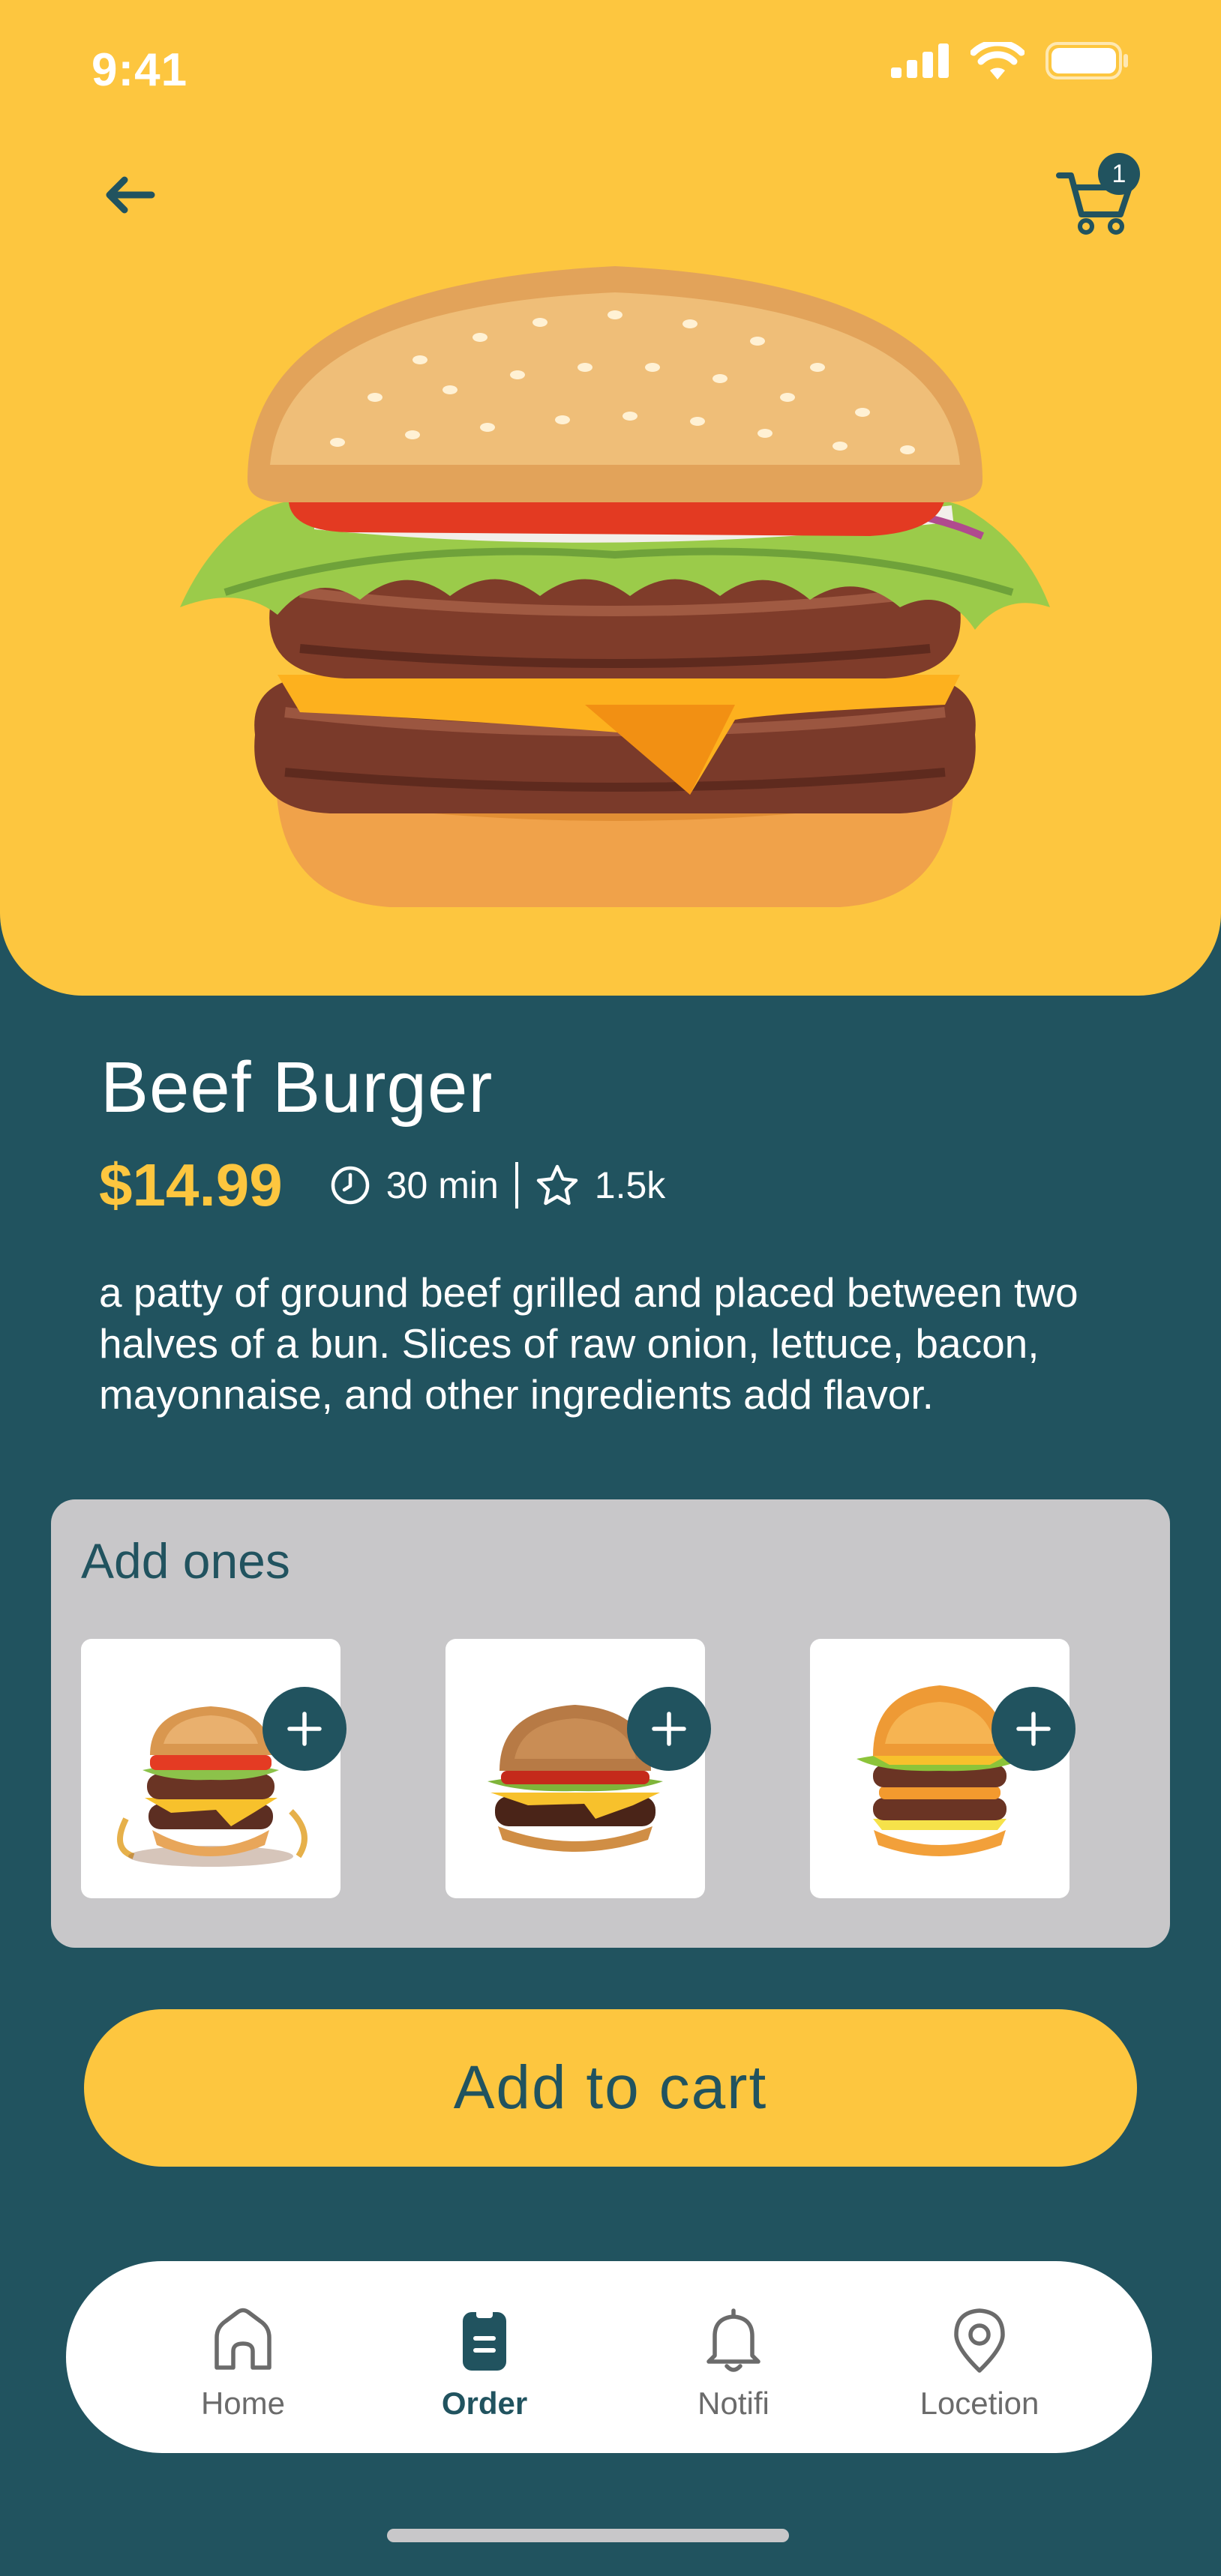  I want to click on bell-icon, so click(733, 2340).